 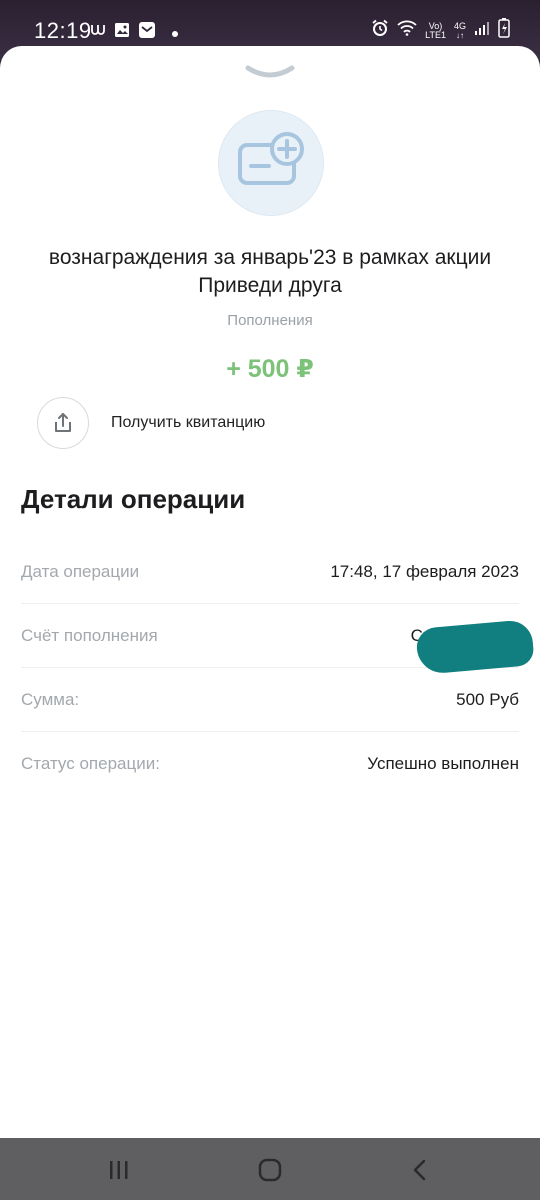 What do you see at coordinates (89, 635) in the screenshot?
I see `detail-label: Счёт пополнения` at bounding box center [89, 635].